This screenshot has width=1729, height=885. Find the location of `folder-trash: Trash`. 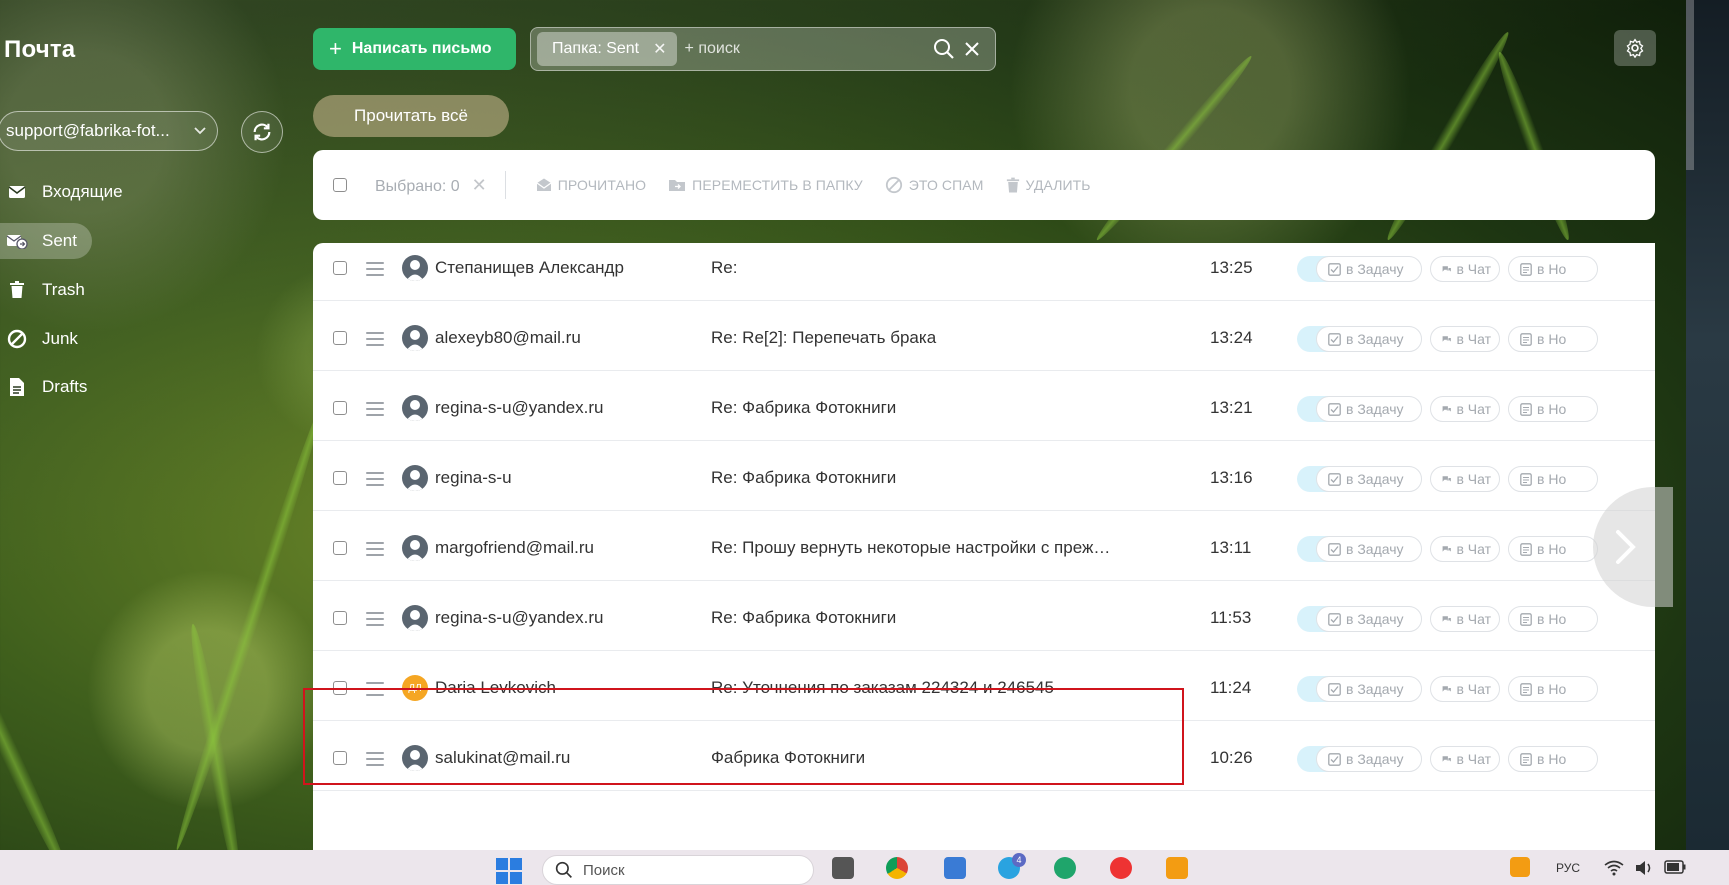

folder-trash: Trash is located at coordinates (48, 290).